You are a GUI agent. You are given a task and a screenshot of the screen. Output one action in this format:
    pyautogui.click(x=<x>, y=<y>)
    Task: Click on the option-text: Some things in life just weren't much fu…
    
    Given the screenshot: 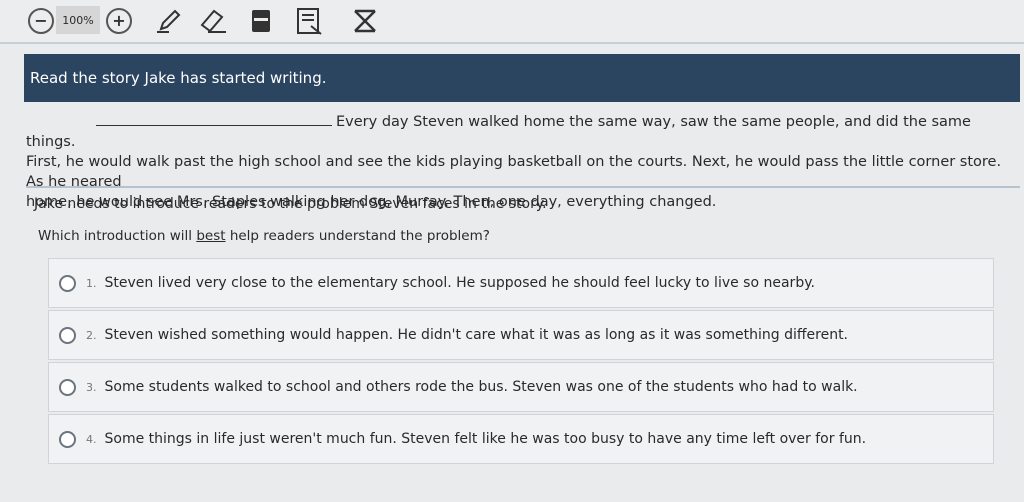 What is the action you would take?
    pyautogui.click(x=485, y=439)
    